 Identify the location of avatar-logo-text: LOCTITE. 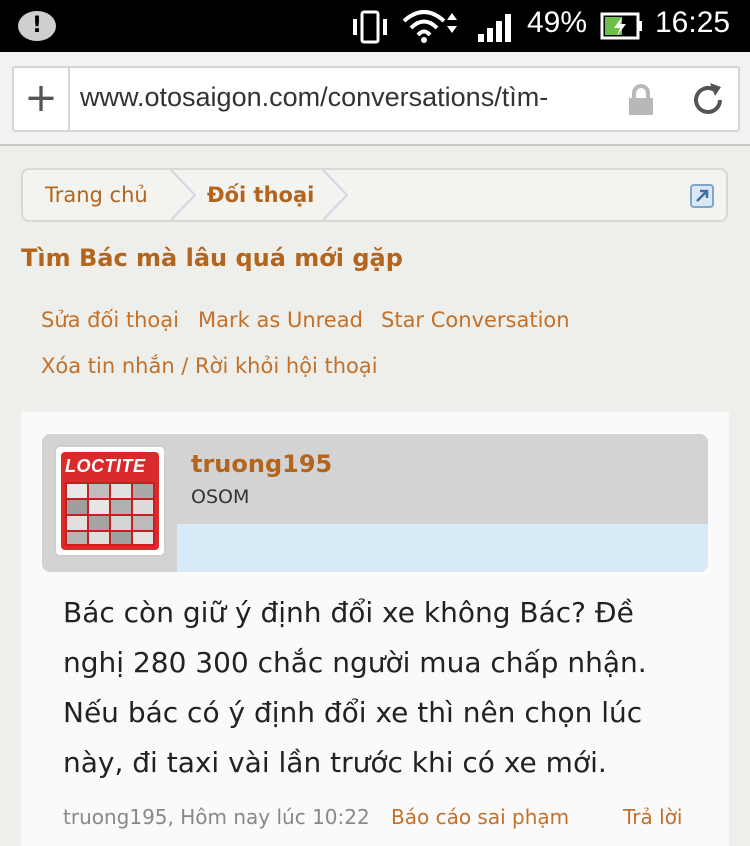
(105, 466).